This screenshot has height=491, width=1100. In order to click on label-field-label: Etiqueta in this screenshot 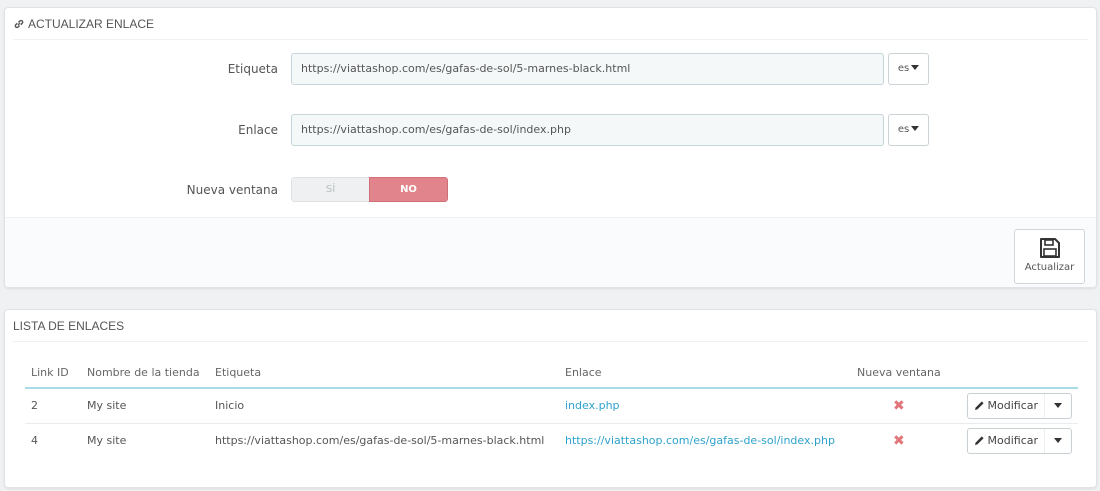, I will do `click(252, 69)`.